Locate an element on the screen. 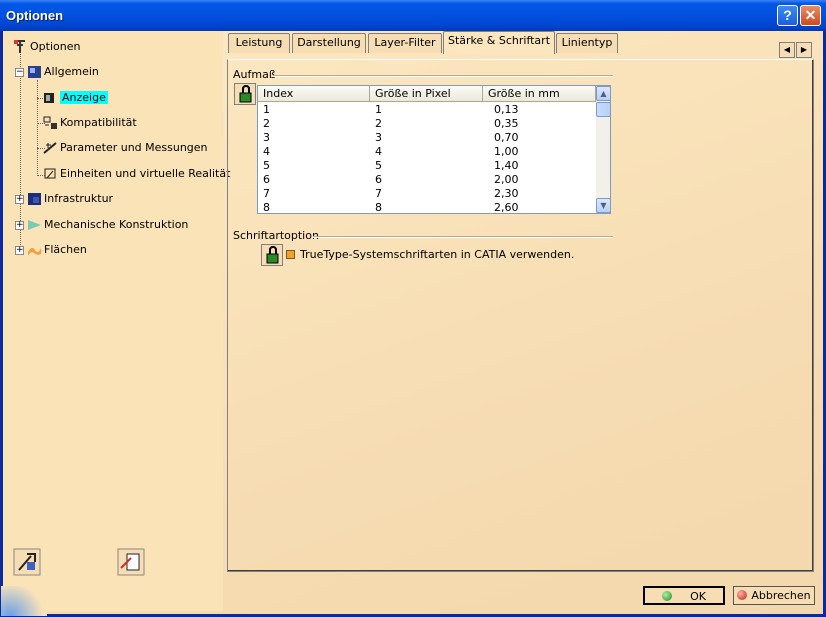  scroll-down-icon: ▼ is located at coordinates (603, 205).